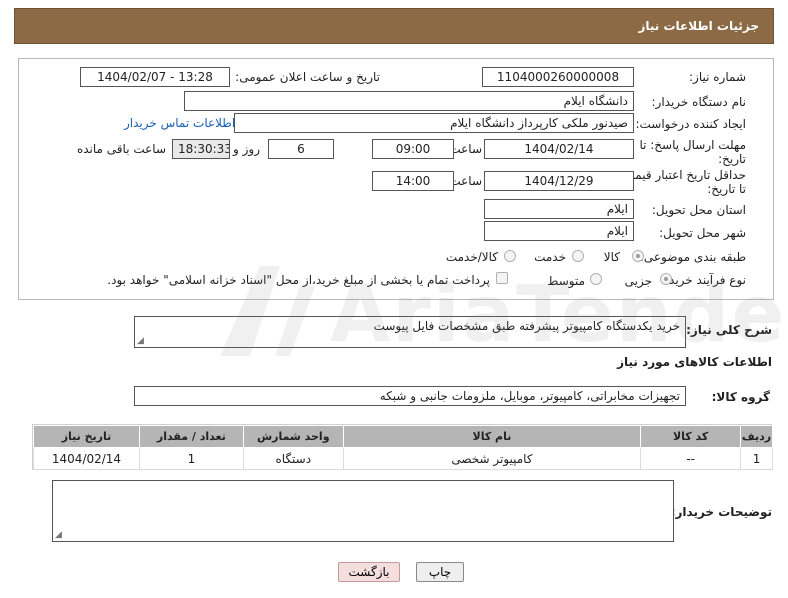 Image resolution: width=788 pixels, height=598 pixels. What do you see at coordinates (559, 149) in the screenshot?
I see `deadline-date-field: 1404/02/14` at bounding box center [559, 149].